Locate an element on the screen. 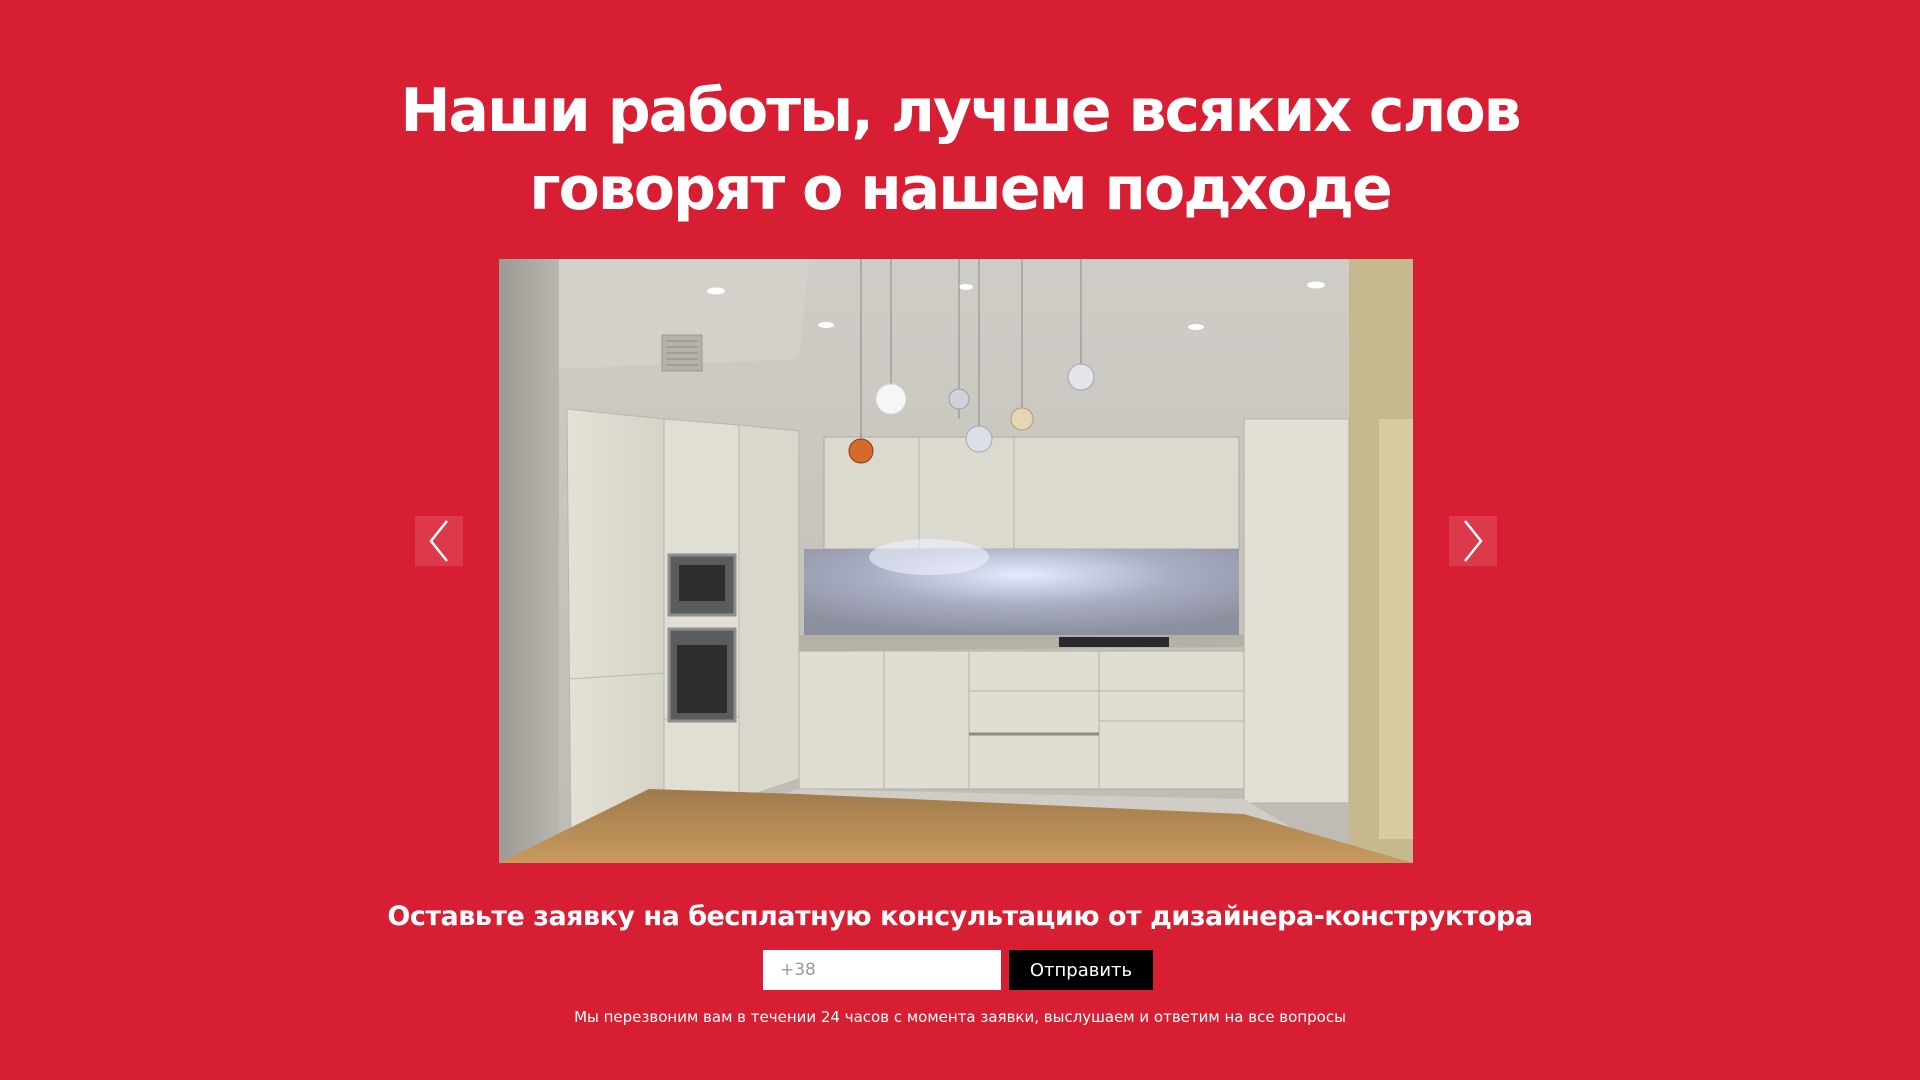  chevron-left-icon is located at coordinates (438, 541).